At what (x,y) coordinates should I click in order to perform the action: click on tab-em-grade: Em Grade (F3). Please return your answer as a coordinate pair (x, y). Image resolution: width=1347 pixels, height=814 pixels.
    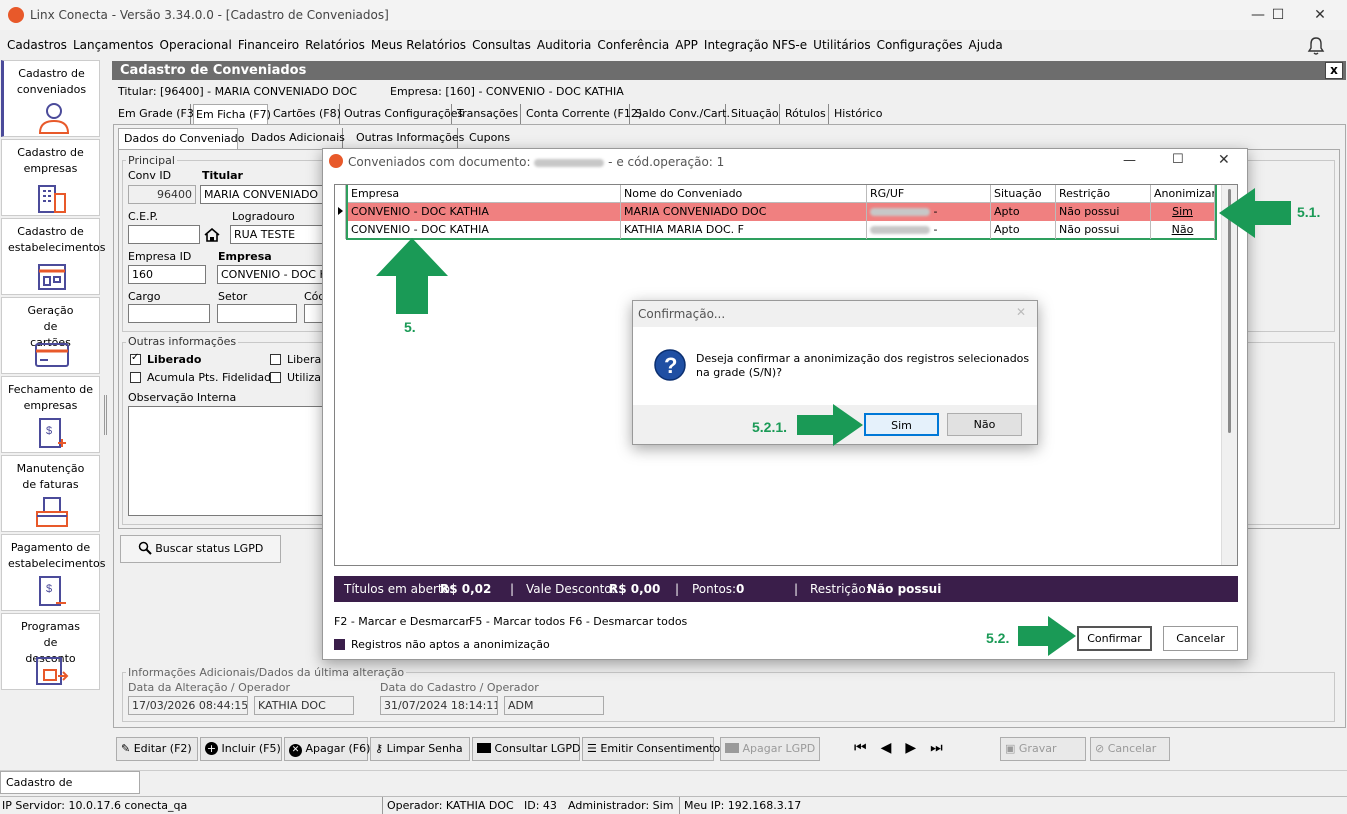
    Looking at the image, I should click on (157, 114).